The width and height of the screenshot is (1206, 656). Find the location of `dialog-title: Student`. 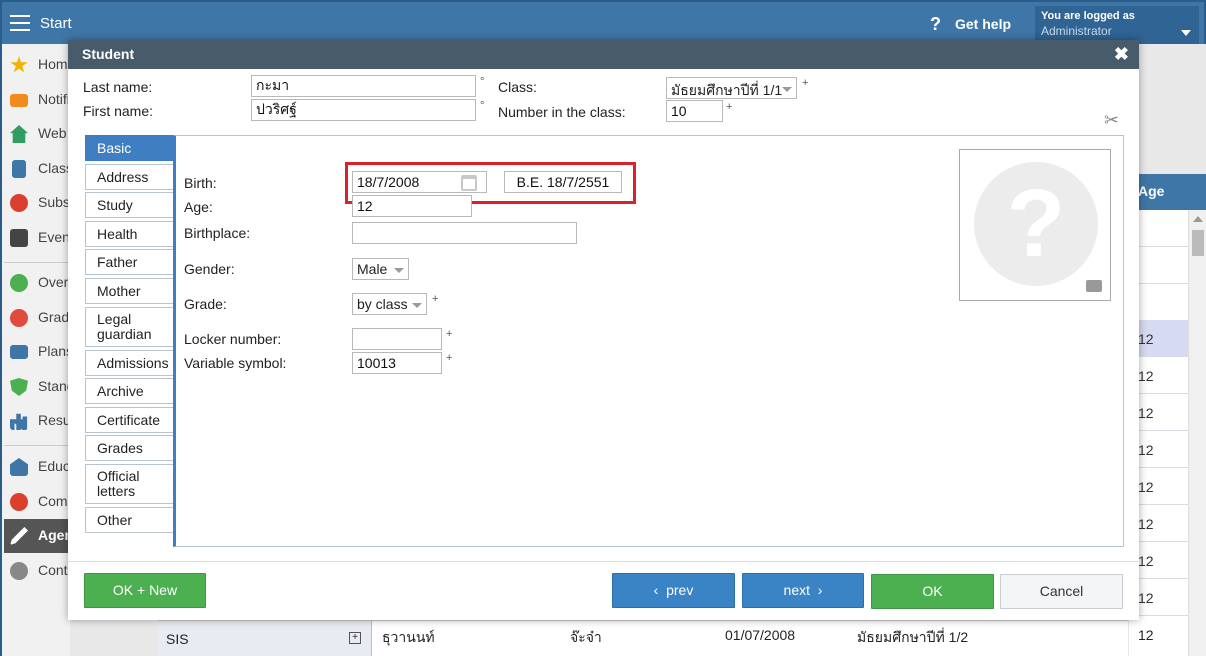

dialog-title: Student is located at coordinates (108, 54).